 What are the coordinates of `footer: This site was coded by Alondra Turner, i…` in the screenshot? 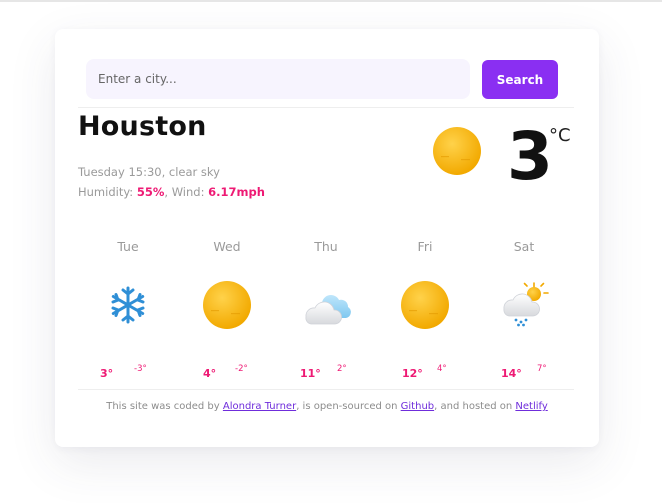 It's located at (327, 406).